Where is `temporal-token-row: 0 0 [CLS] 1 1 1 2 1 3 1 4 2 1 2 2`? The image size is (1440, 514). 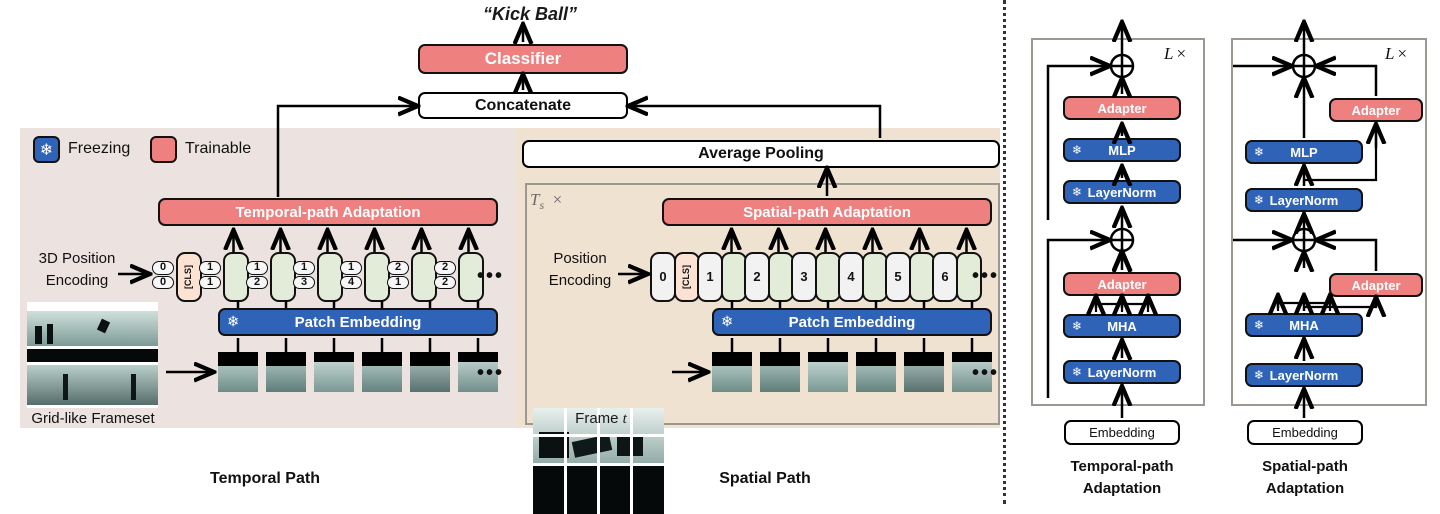
temporal-token-row: 0 0 [CLS] 1 1 1 2 1 3 1 4 2 1 2 2 is located at coordinates (318, 277).